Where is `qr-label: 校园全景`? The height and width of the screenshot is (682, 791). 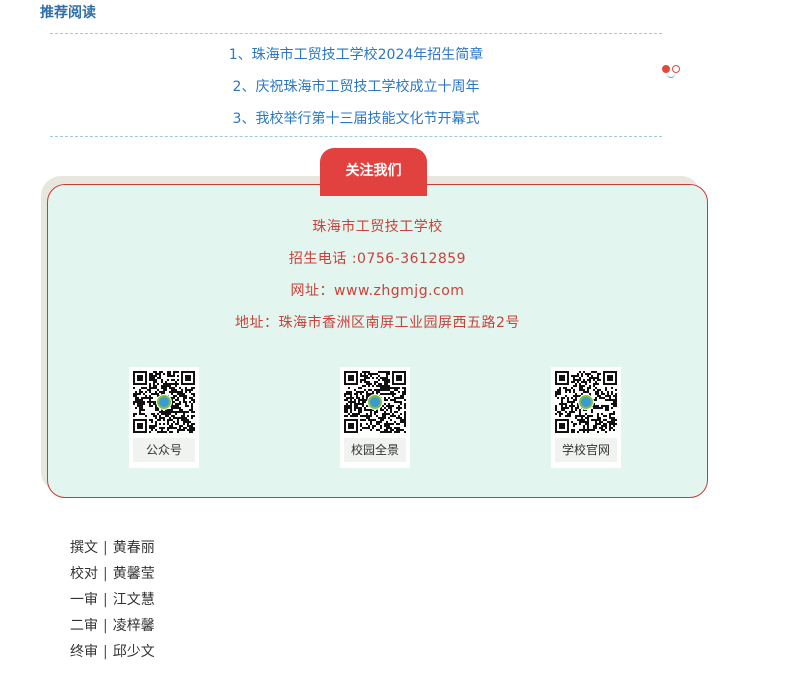 qr-label: 校园全景 is located at coordinates (375, 450).